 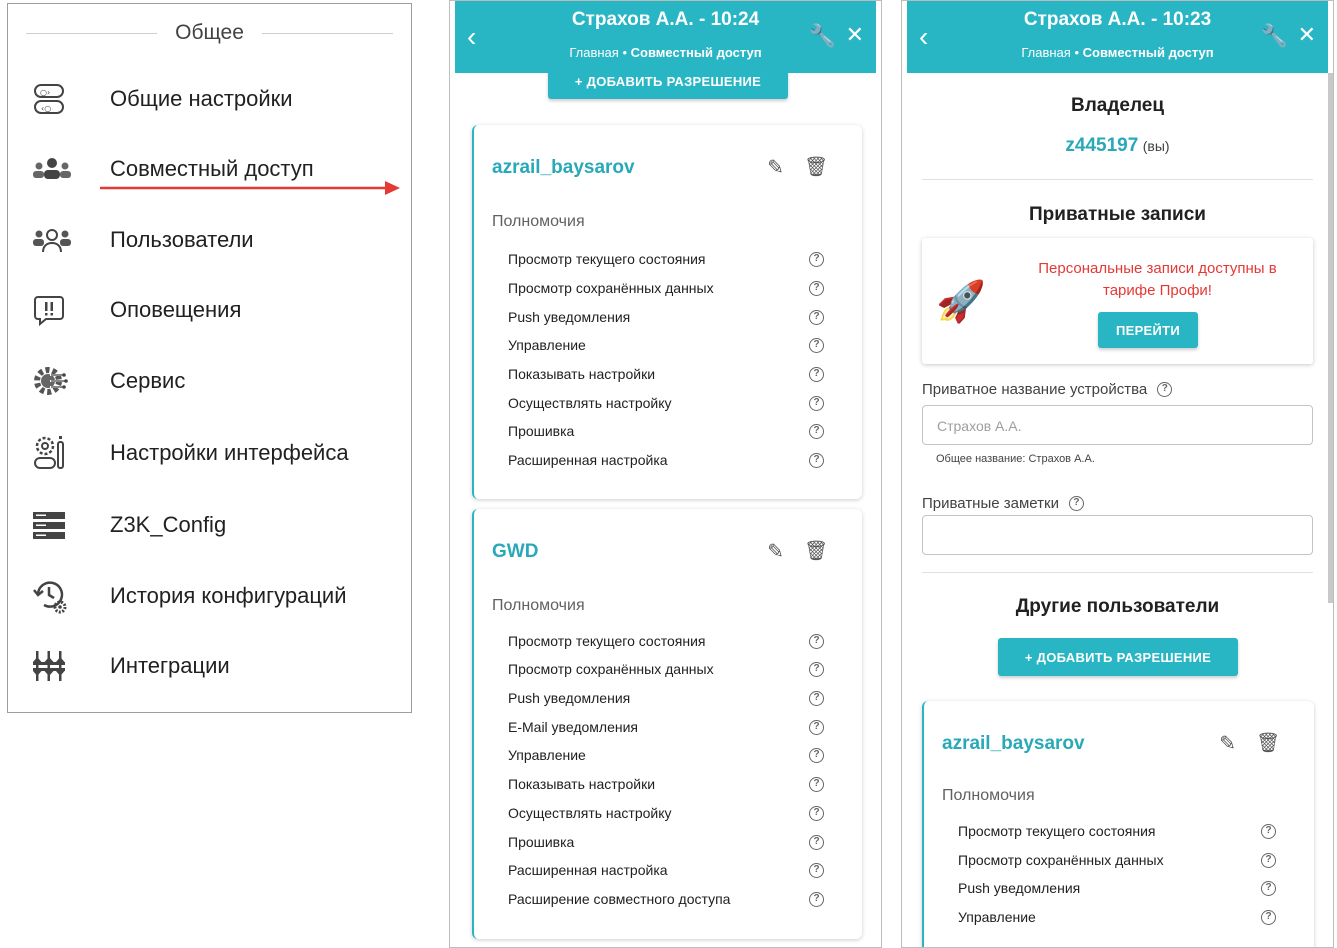 What do you see at coordinates (1117, 535) in the screenshot?
I see `notes-input` at bounding box center [1117, 535].